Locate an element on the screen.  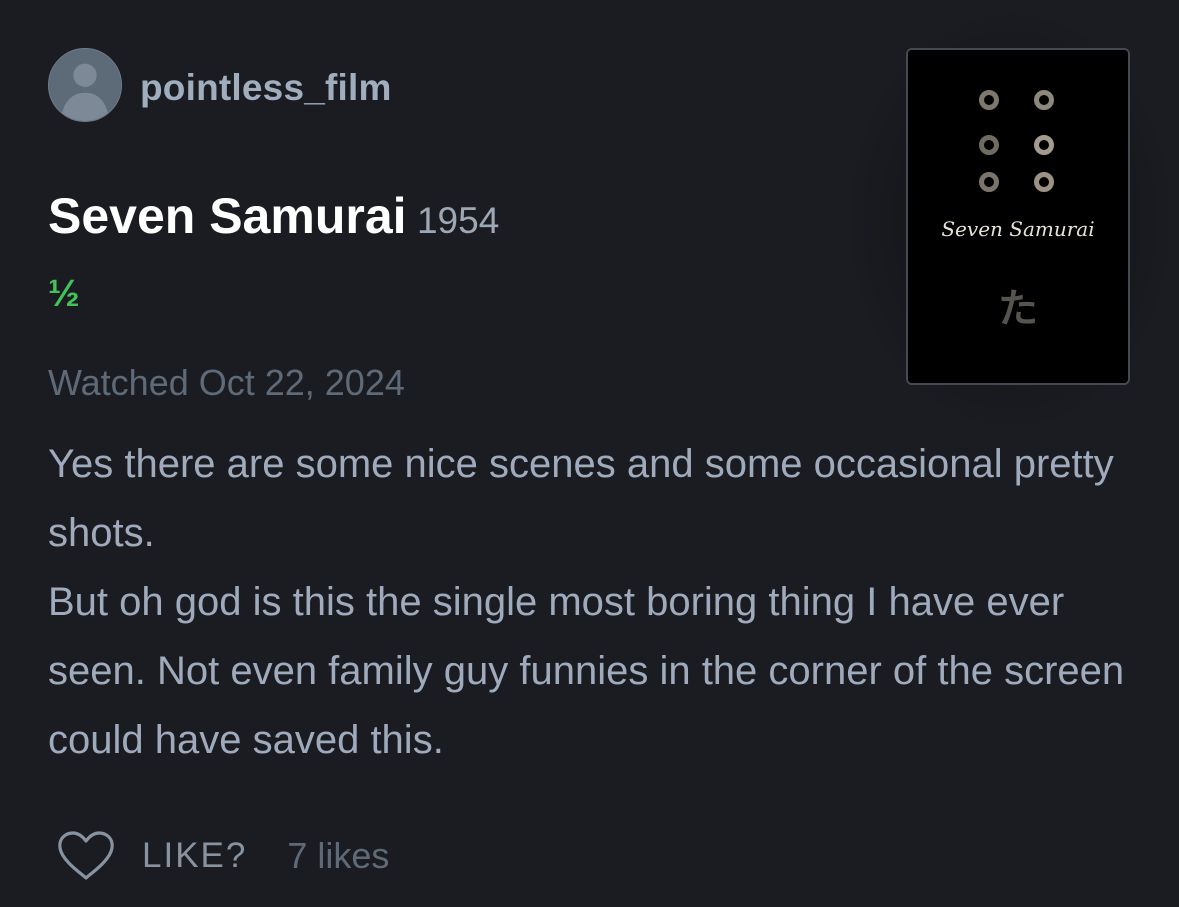
username: pointless_film is located at coordinates (266, 88).